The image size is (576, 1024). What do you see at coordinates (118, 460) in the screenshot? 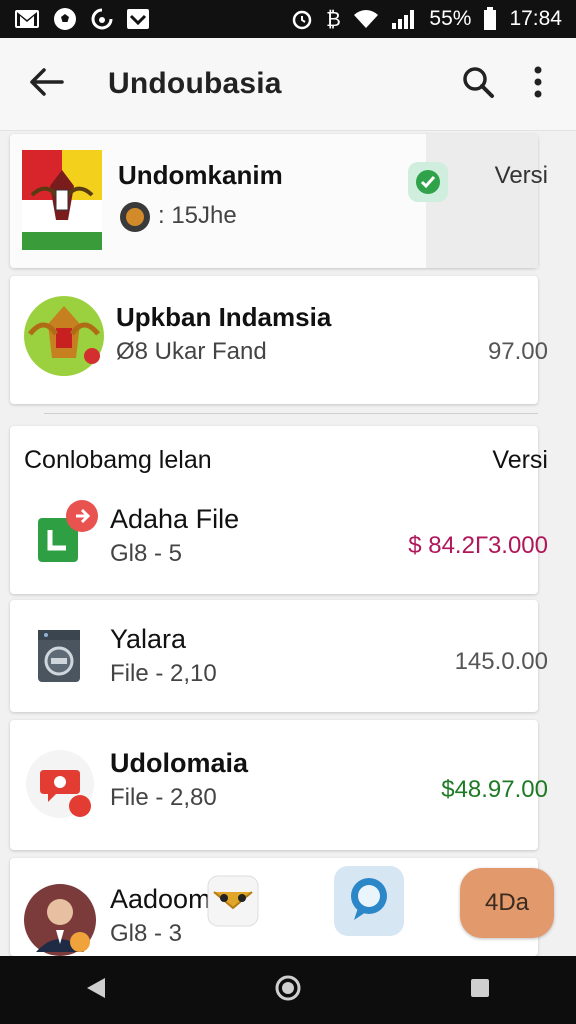
I see `section-header: Conlobamg lelan` at bounding box center [118, 460].